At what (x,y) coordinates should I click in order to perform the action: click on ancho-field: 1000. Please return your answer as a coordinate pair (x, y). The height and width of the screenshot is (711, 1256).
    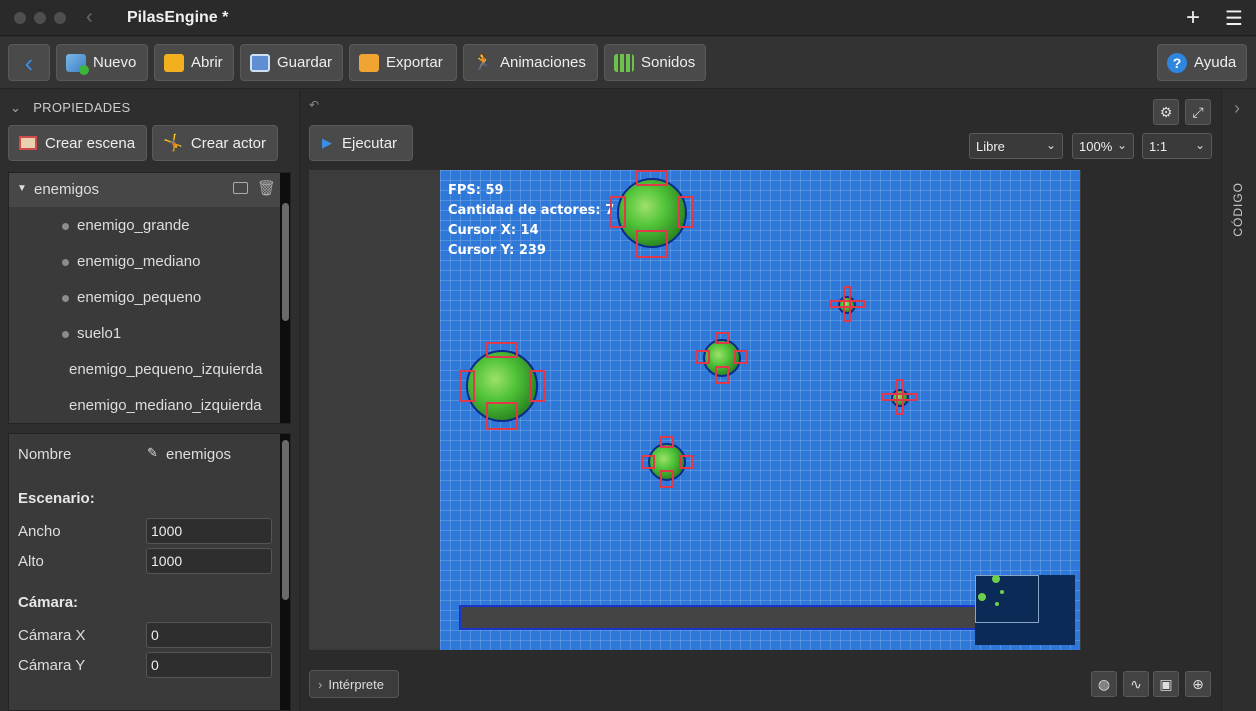
    Looking at the image, I should click on (209, 531).